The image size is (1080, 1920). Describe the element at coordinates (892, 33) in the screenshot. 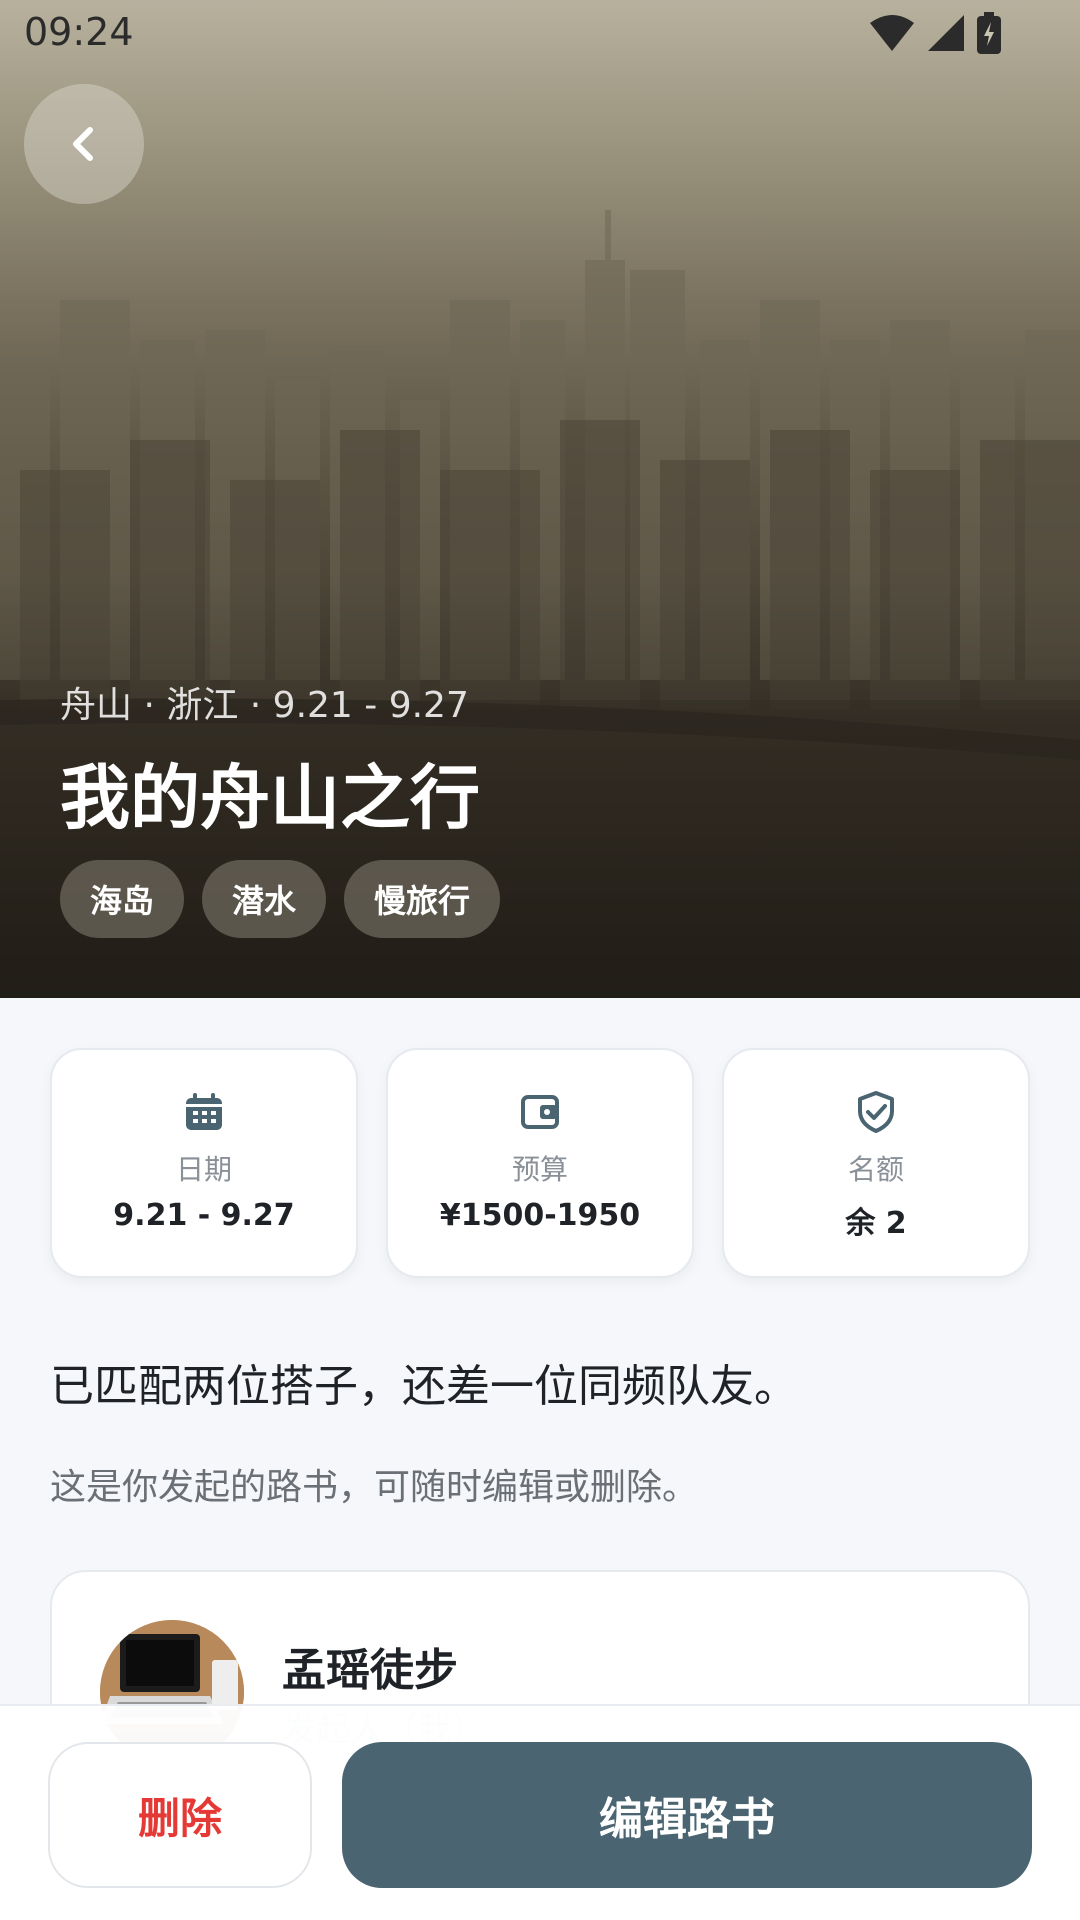

I see `wifi-icon` at that location.